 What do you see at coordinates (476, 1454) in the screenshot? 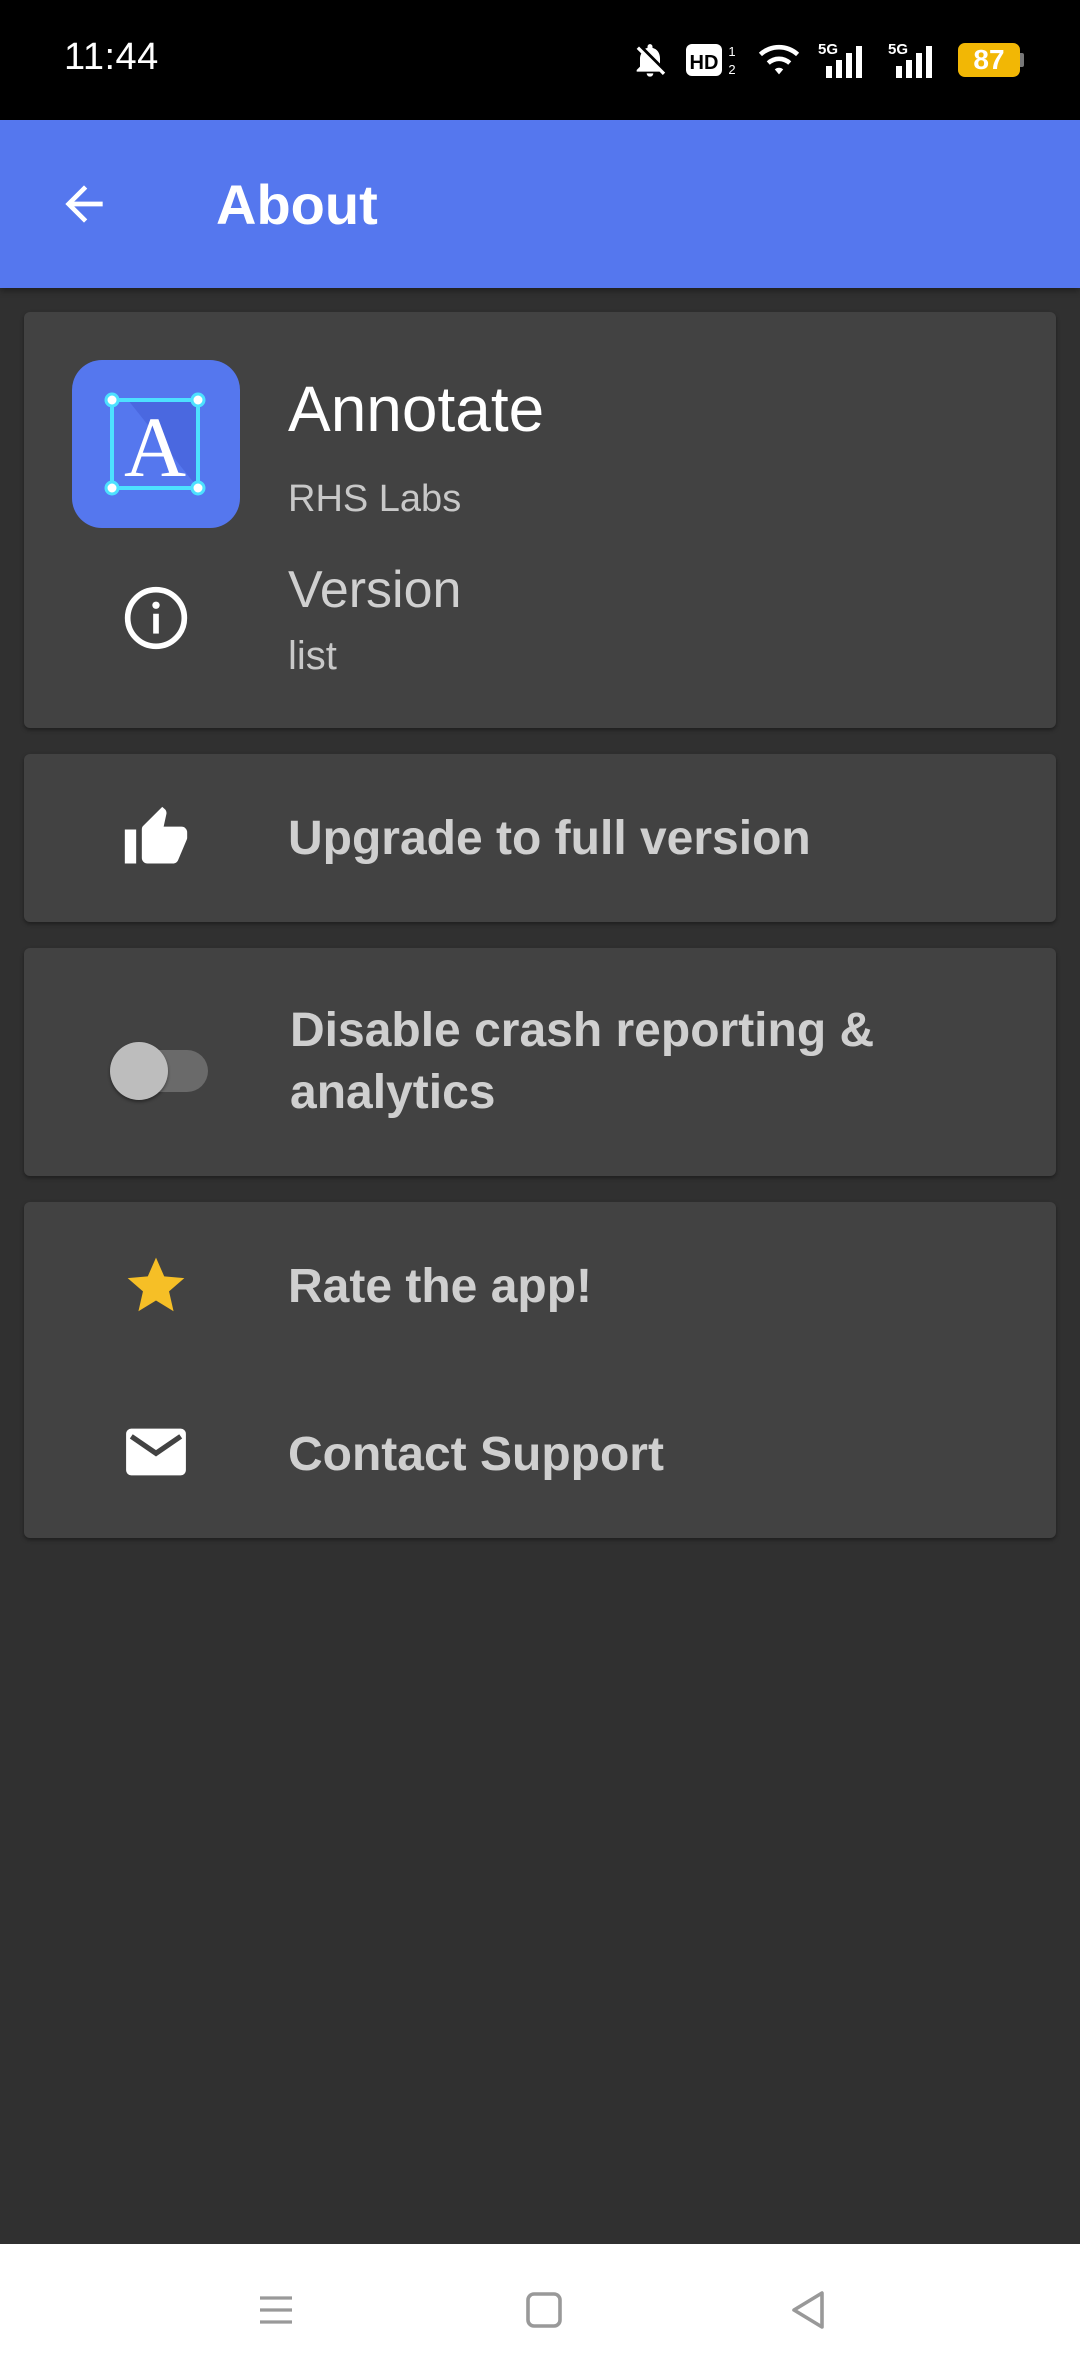
I see `contact-support-label: Contact Support` at bounding box center [476, 1454].